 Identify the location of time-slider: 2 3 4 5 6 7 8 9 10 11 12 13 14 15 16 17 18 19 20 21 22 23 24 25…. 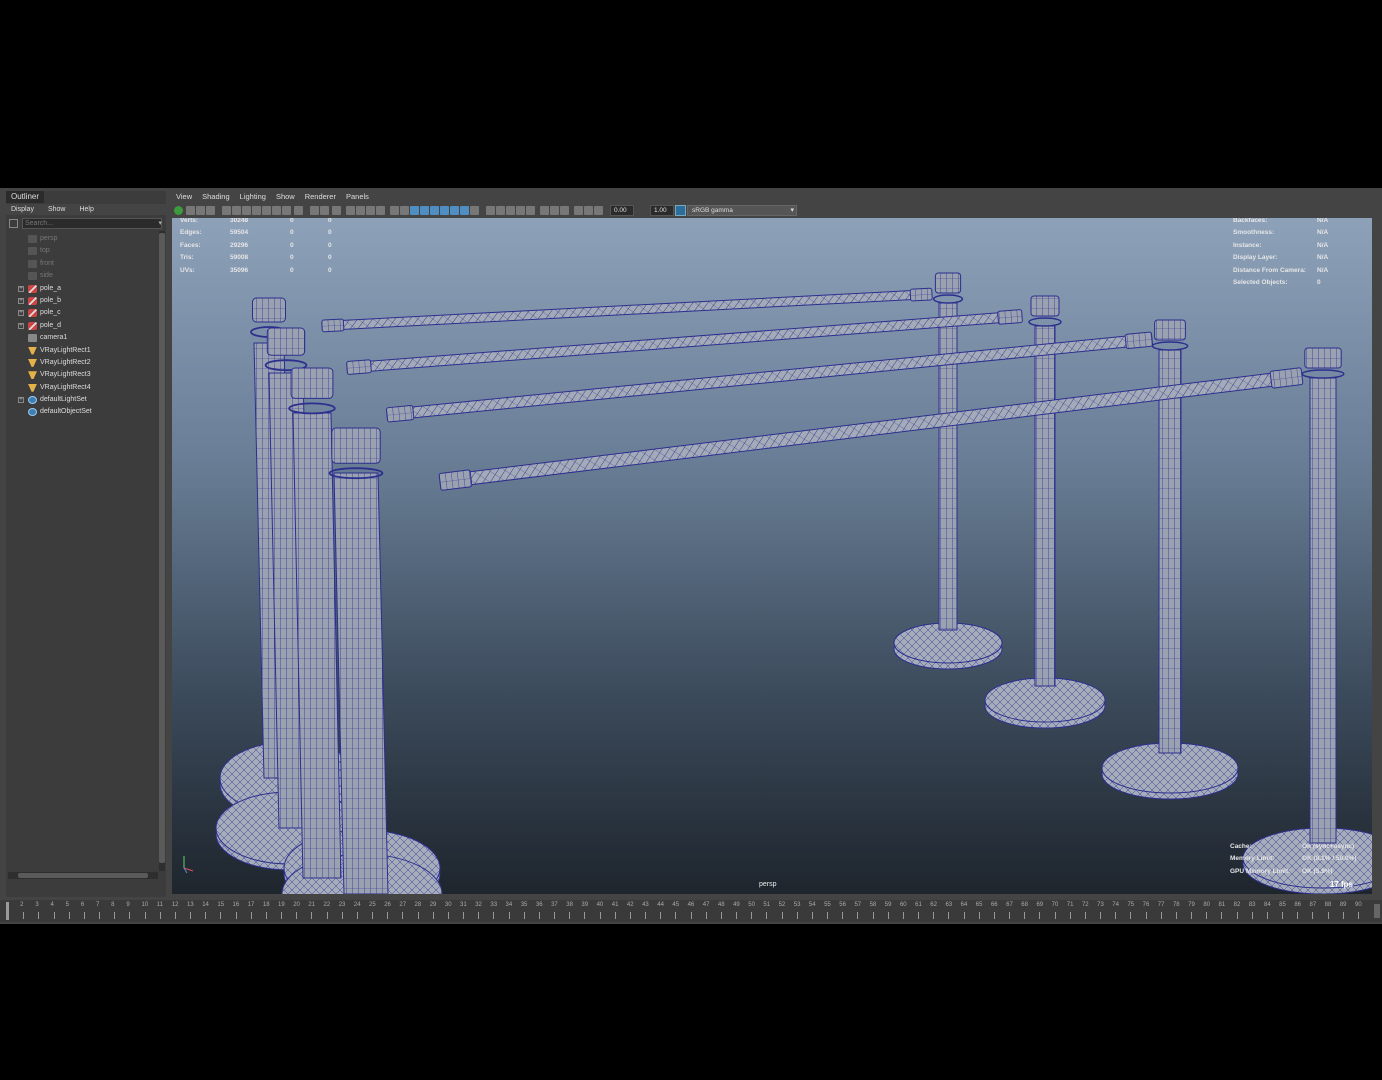
(691, 911).